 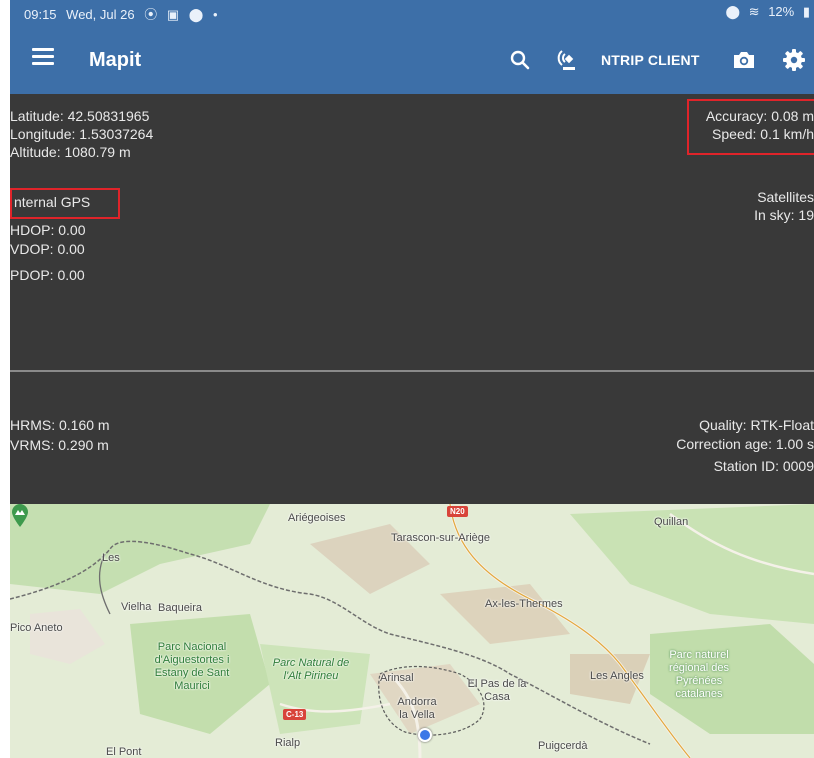 I want to click on map-label-aneto: Pico Aneto, so click(x=36, y=628).